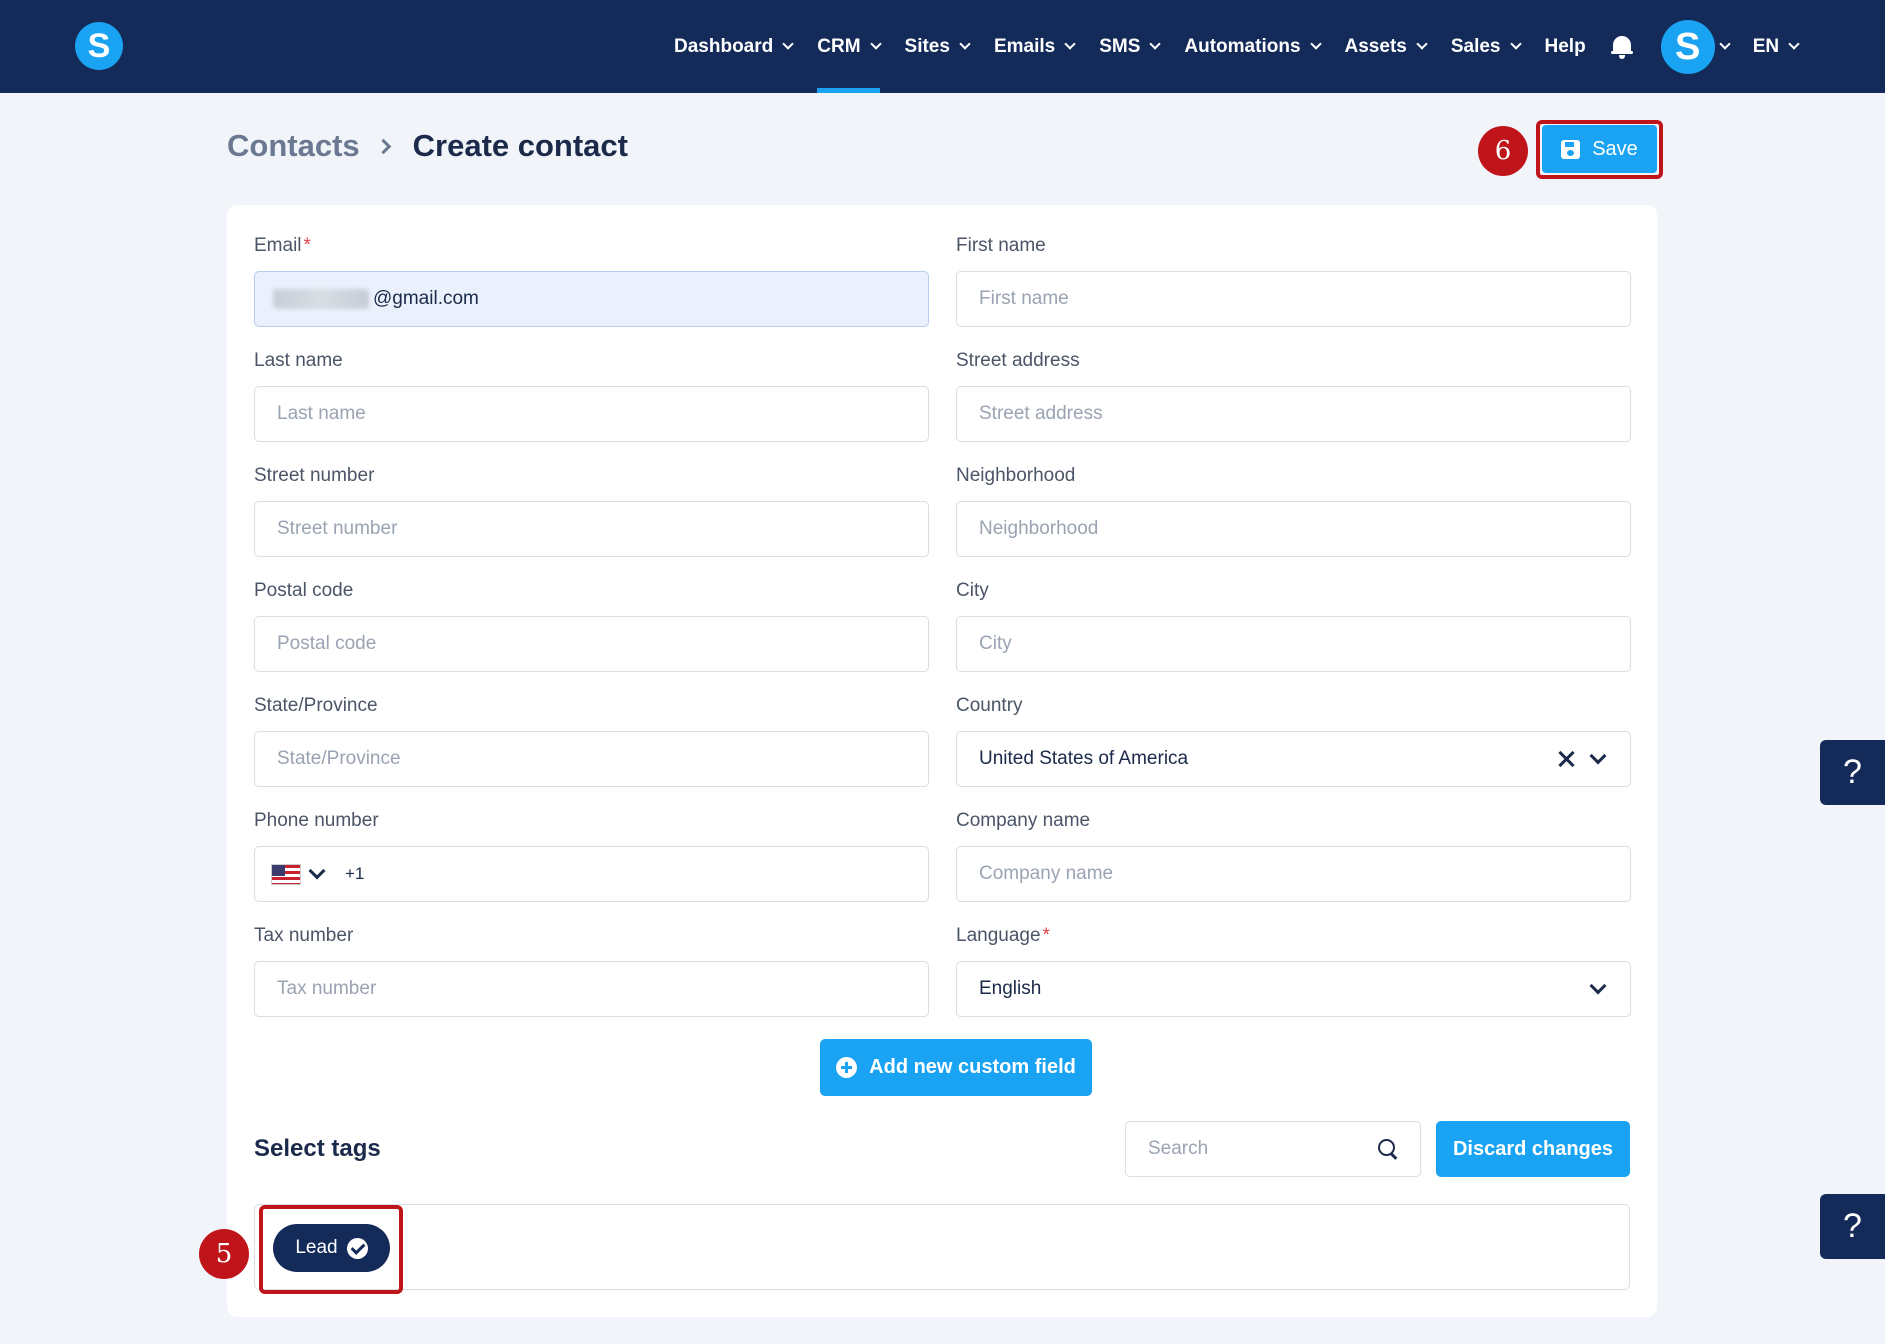 The image size is (1885, 1344). Describe the element at coordinates (1687, 46) in the screenshot. I see `user-avatar: S` at that location.